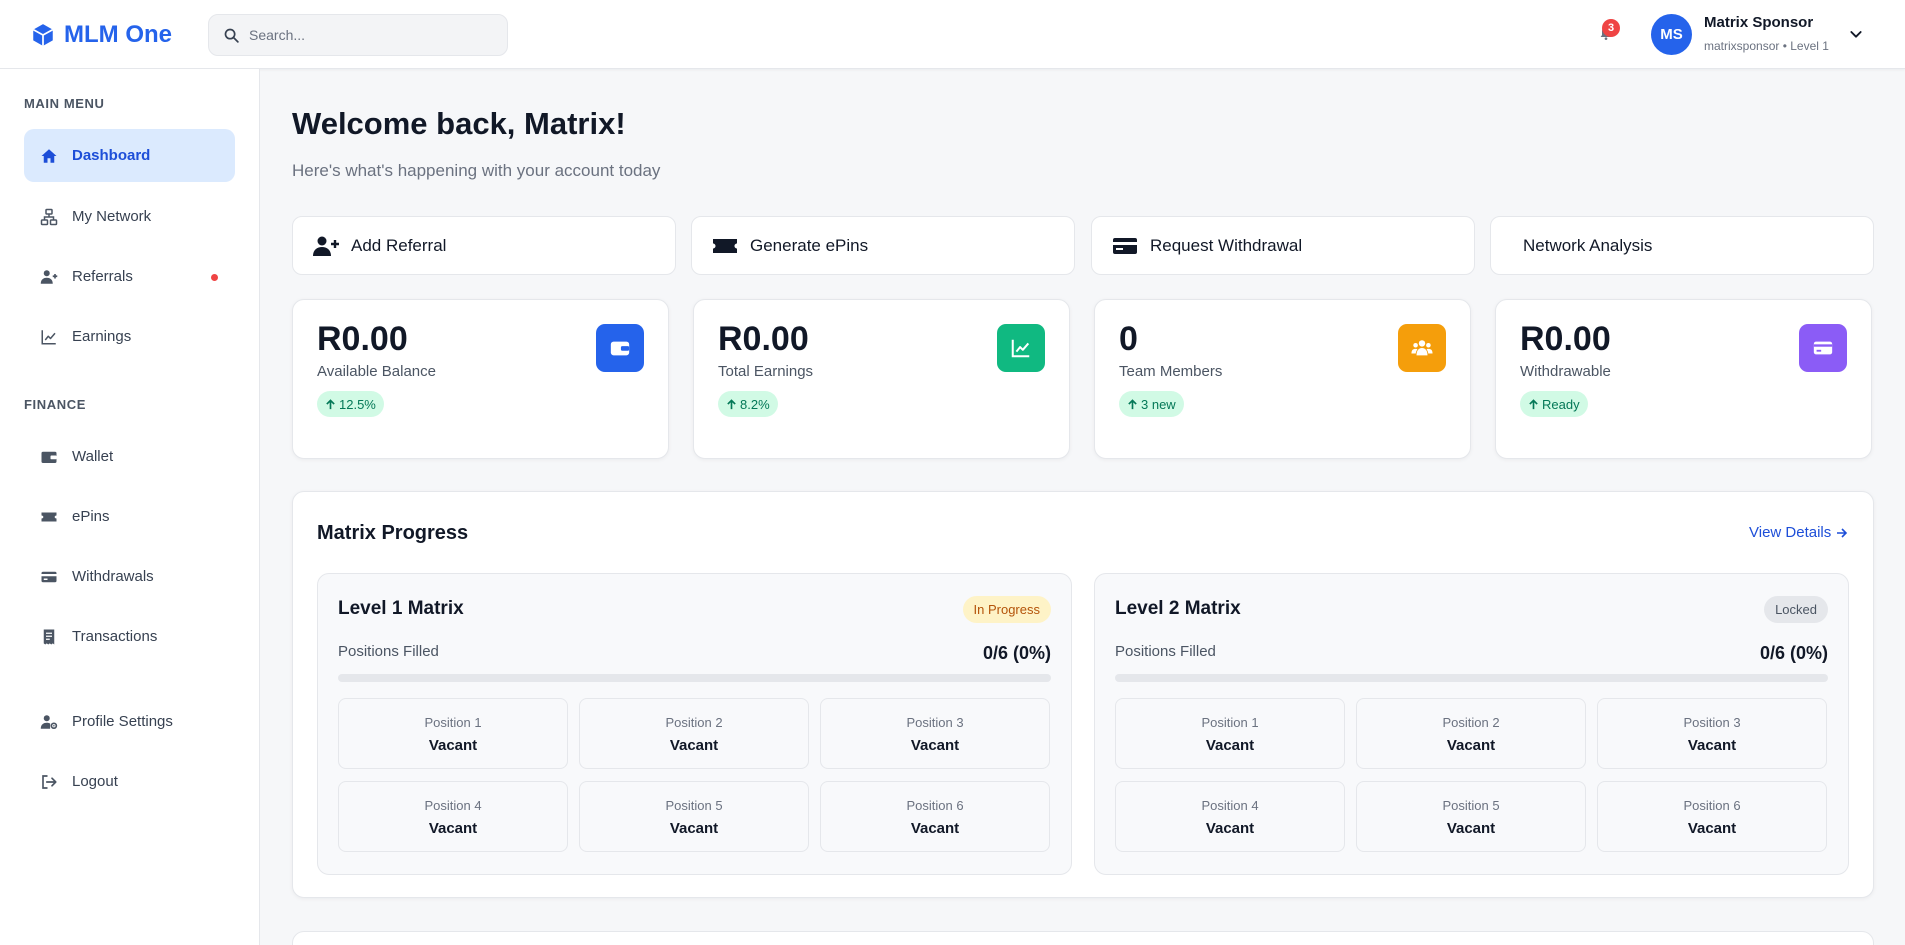 The image size is (1905, 945). What do you see at coordinates (883, 245) in the screenshot?
I see `generate-epins-button: Generate ePins` at bounding box center [883, 245].